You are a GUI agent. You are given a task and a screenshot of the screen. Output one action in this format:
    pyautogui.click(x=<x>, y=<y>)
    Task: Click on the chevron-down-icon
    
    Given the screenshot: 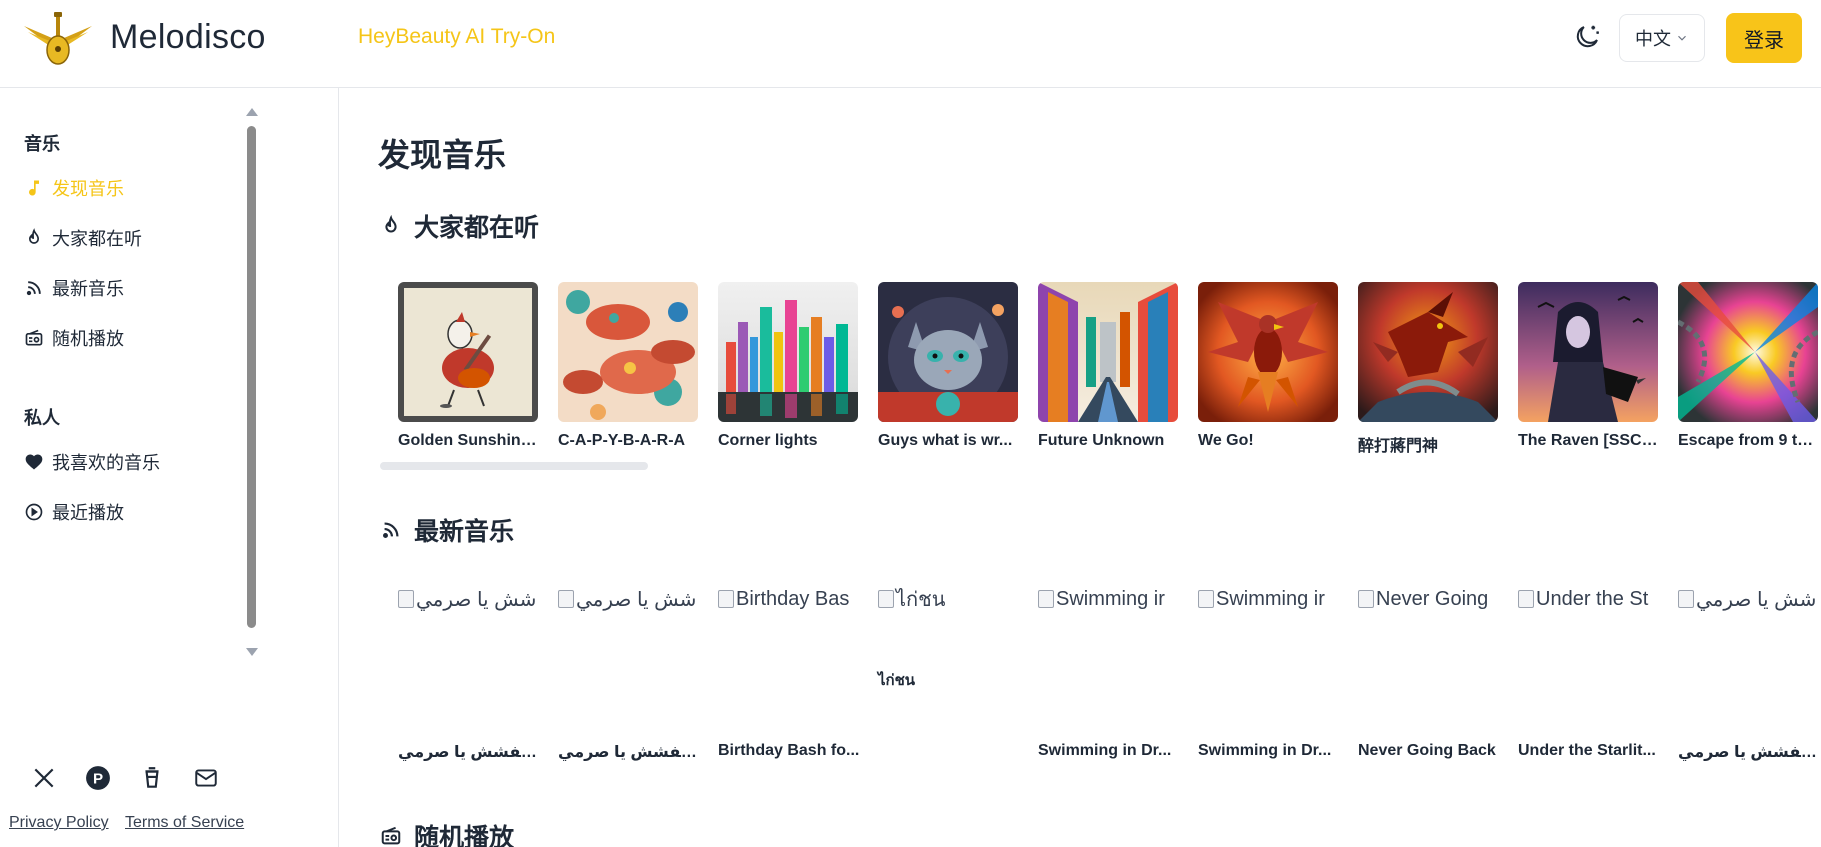 What is the action you would take?
    pyautogui.click(x=1682, y=38)
    